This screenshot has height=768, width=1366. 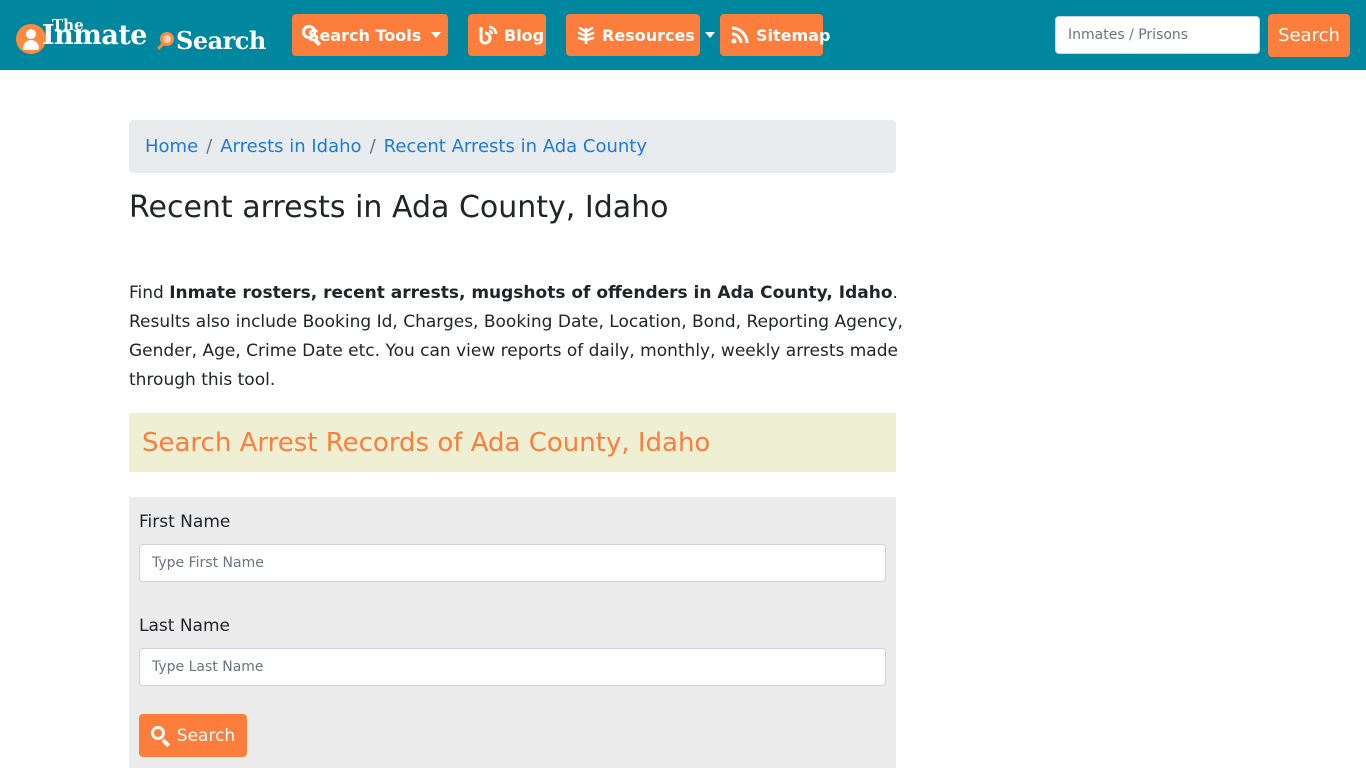 What do you see at coordinates (184, 626) in the screenshot?
I see `last-name-label: Last Name` at bounding box center [184, 626].